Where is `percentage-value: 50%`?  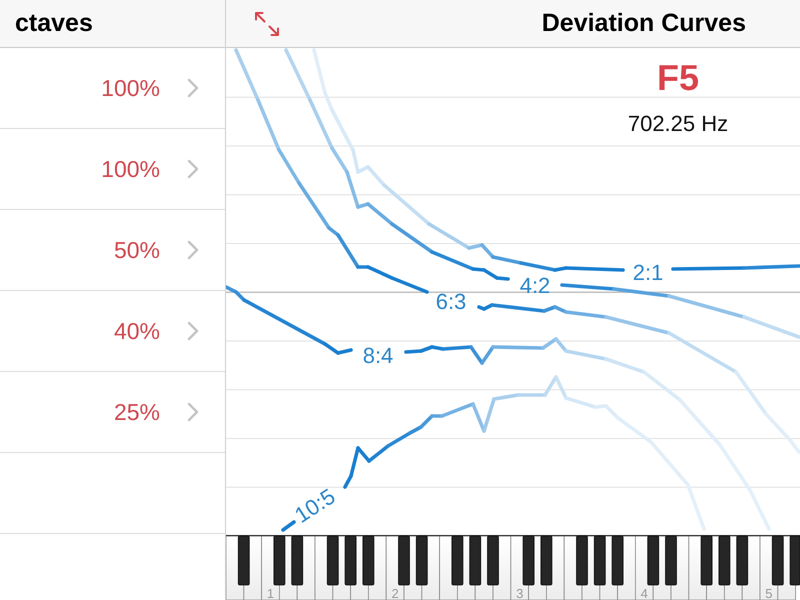 percentage-value: 50% is located at coordinates (137, 250).